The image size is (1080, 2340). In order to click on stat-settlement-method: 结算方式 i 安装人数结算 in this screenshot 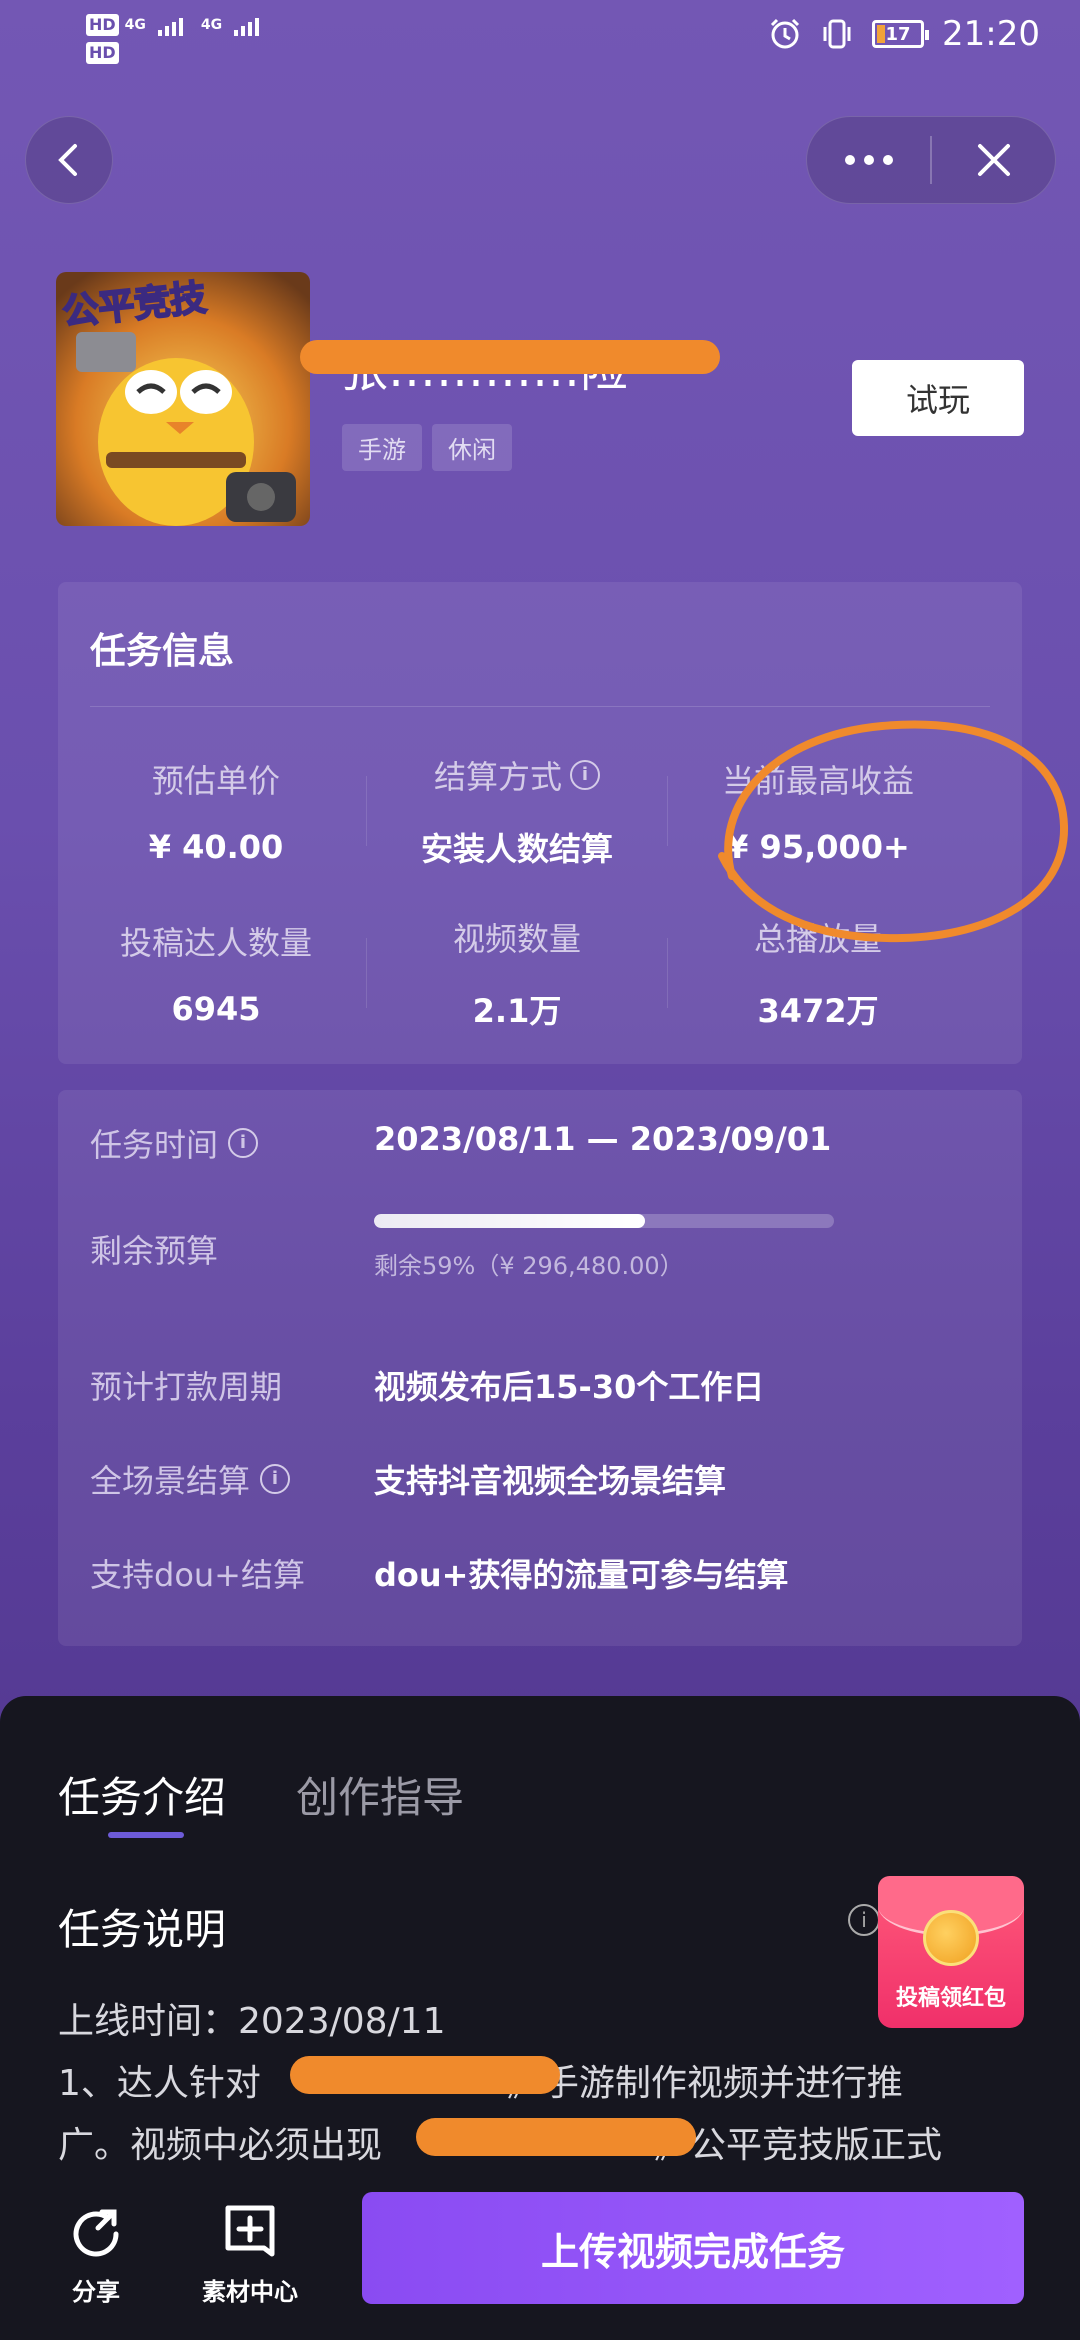, I will do `click(516, 813)`.